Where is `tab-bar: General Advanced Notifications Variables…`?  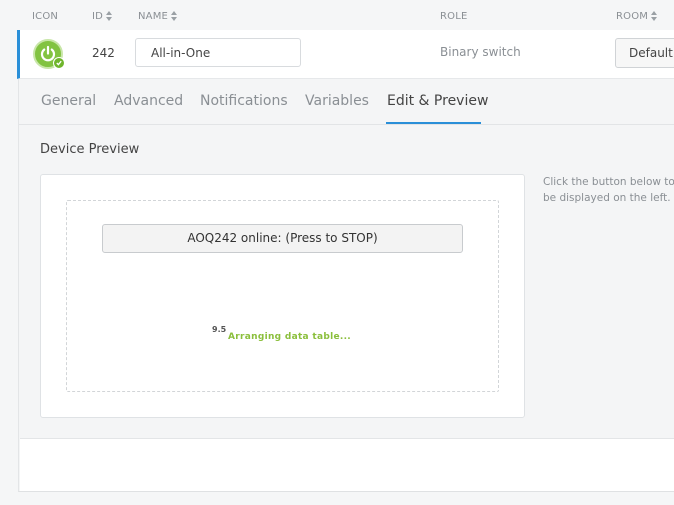
tab-bar: General Advanced Notifications Variables… is located at coordinates (346, 102).